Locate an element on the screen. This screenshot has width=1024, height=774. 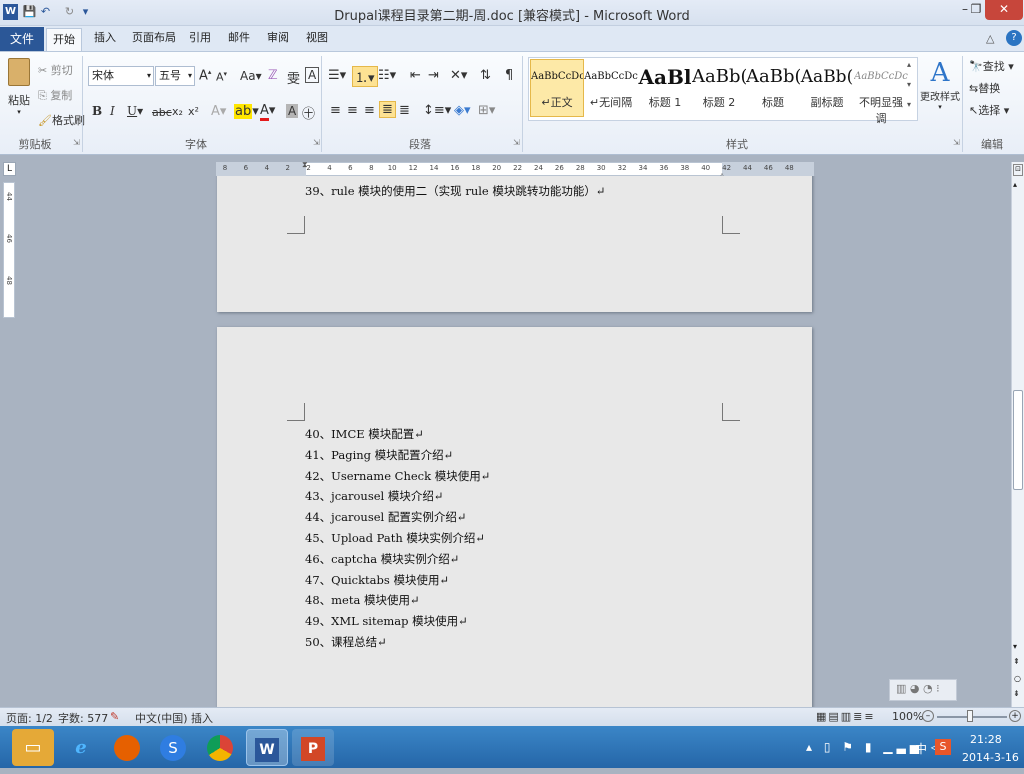
prev-page-icon: ⇞ is located at coordinates (1016, 661).